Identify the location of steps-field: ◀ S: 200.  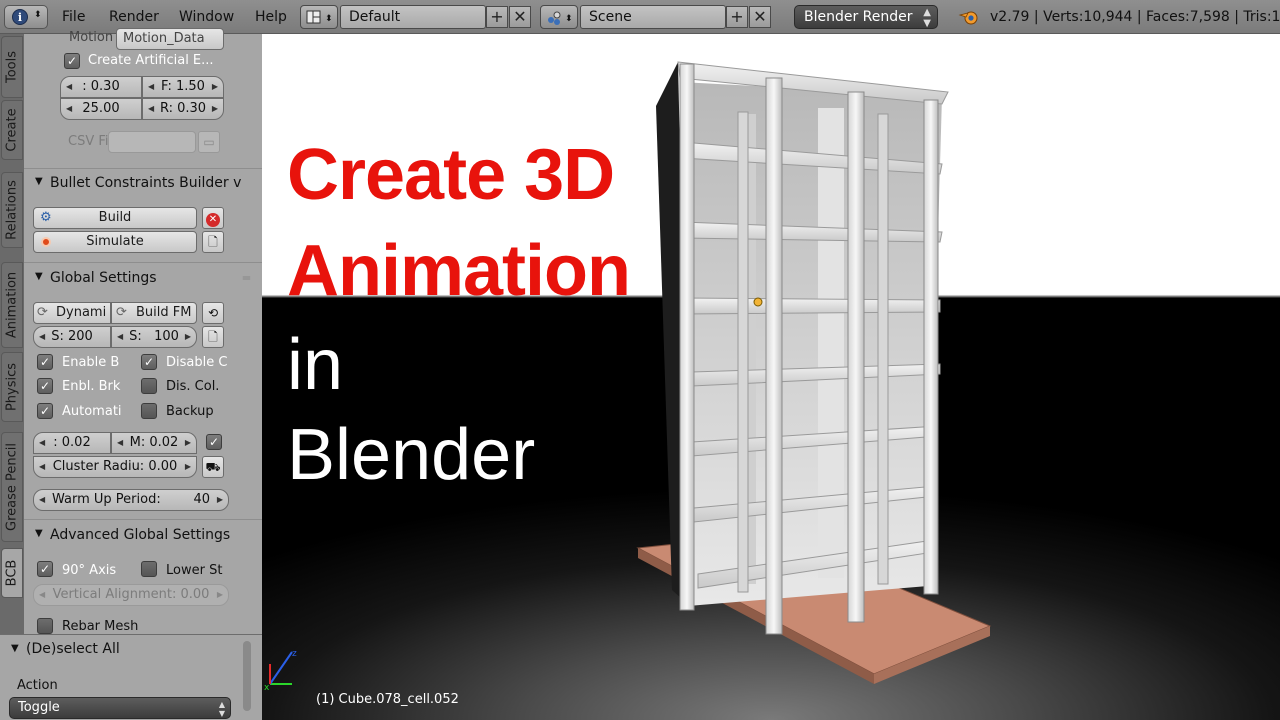
(72, 337).